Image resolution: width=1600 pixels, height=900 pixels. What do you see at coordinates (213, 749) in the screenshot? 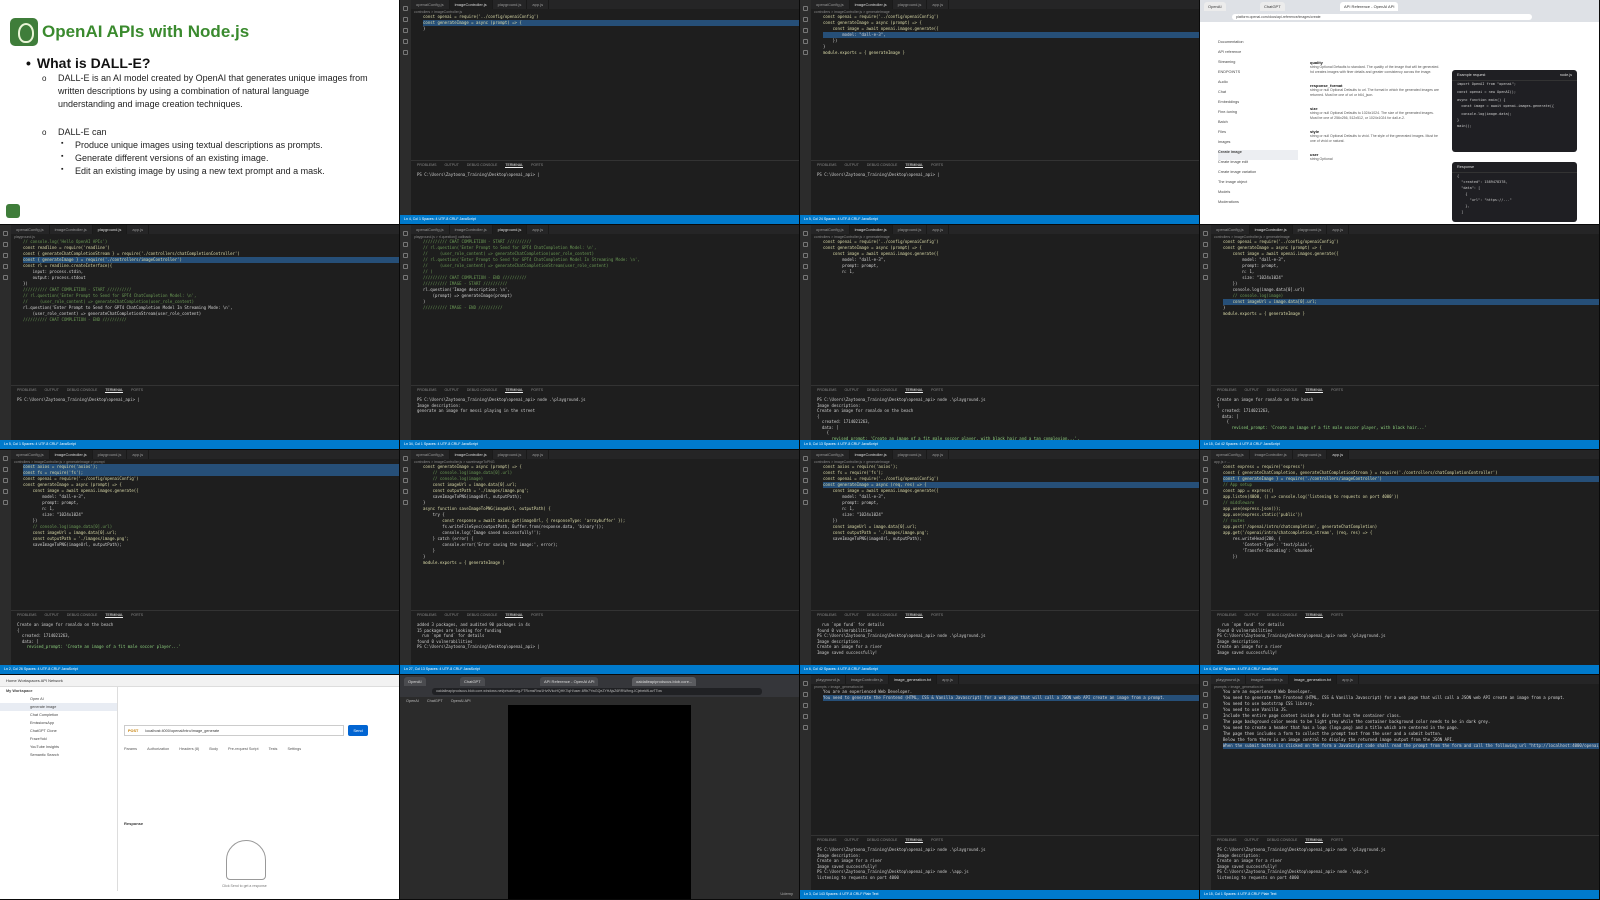
I see `request-tab: Body` at bounding box center [213, 749].